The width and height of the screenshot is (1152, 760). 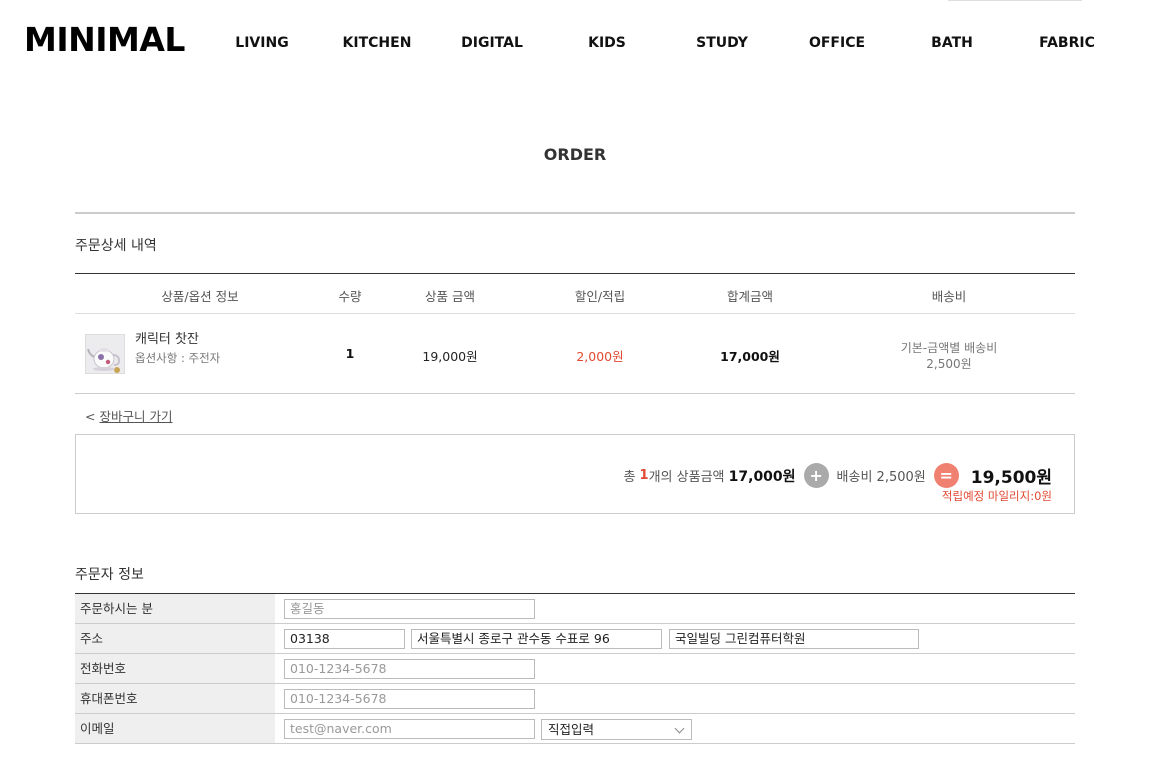 I want to click on summary-grand-total: 19,500원, so click(x=1011, y=478).